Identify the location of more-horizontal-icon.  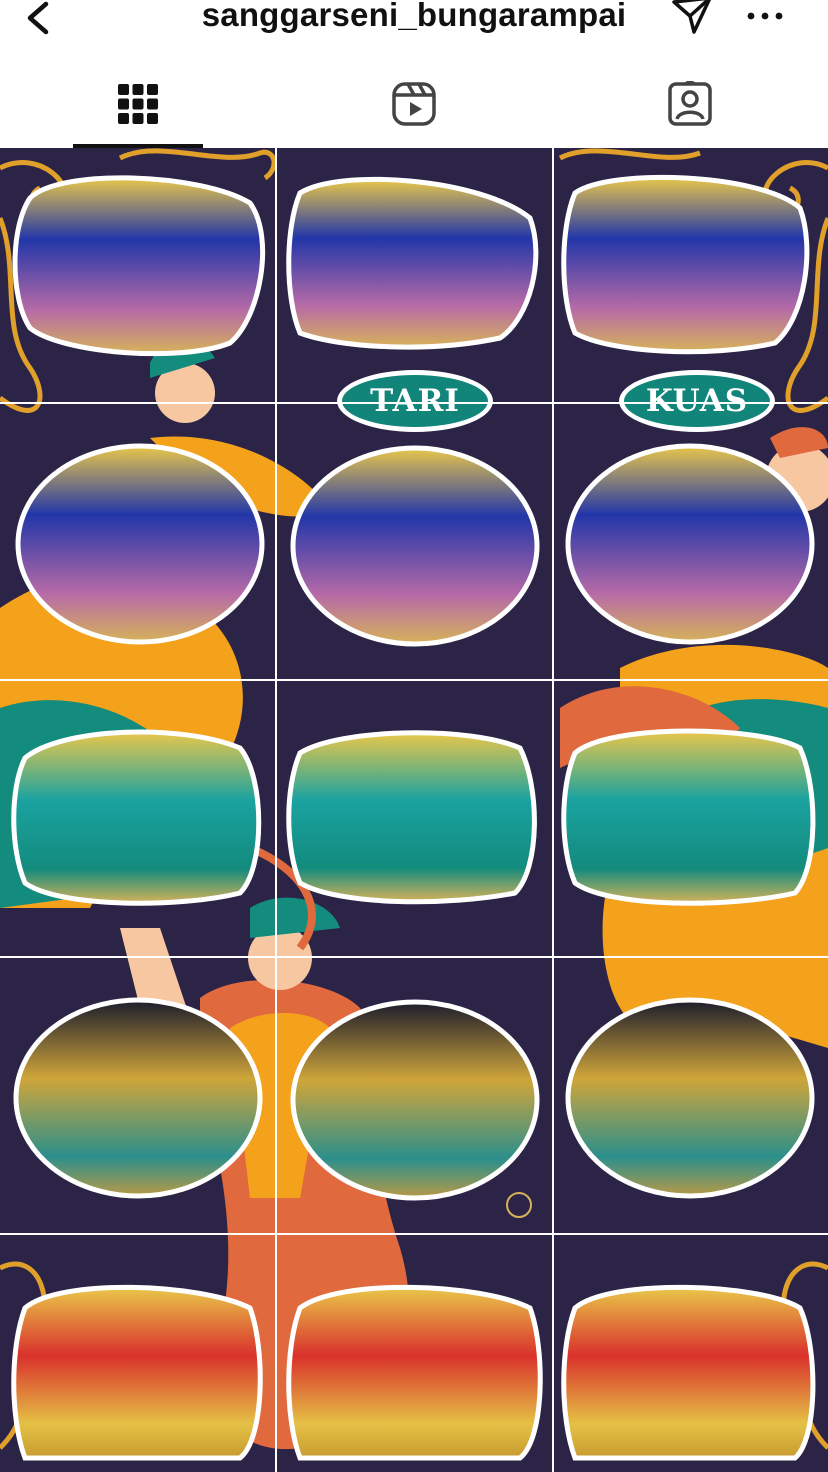
(765, 16).